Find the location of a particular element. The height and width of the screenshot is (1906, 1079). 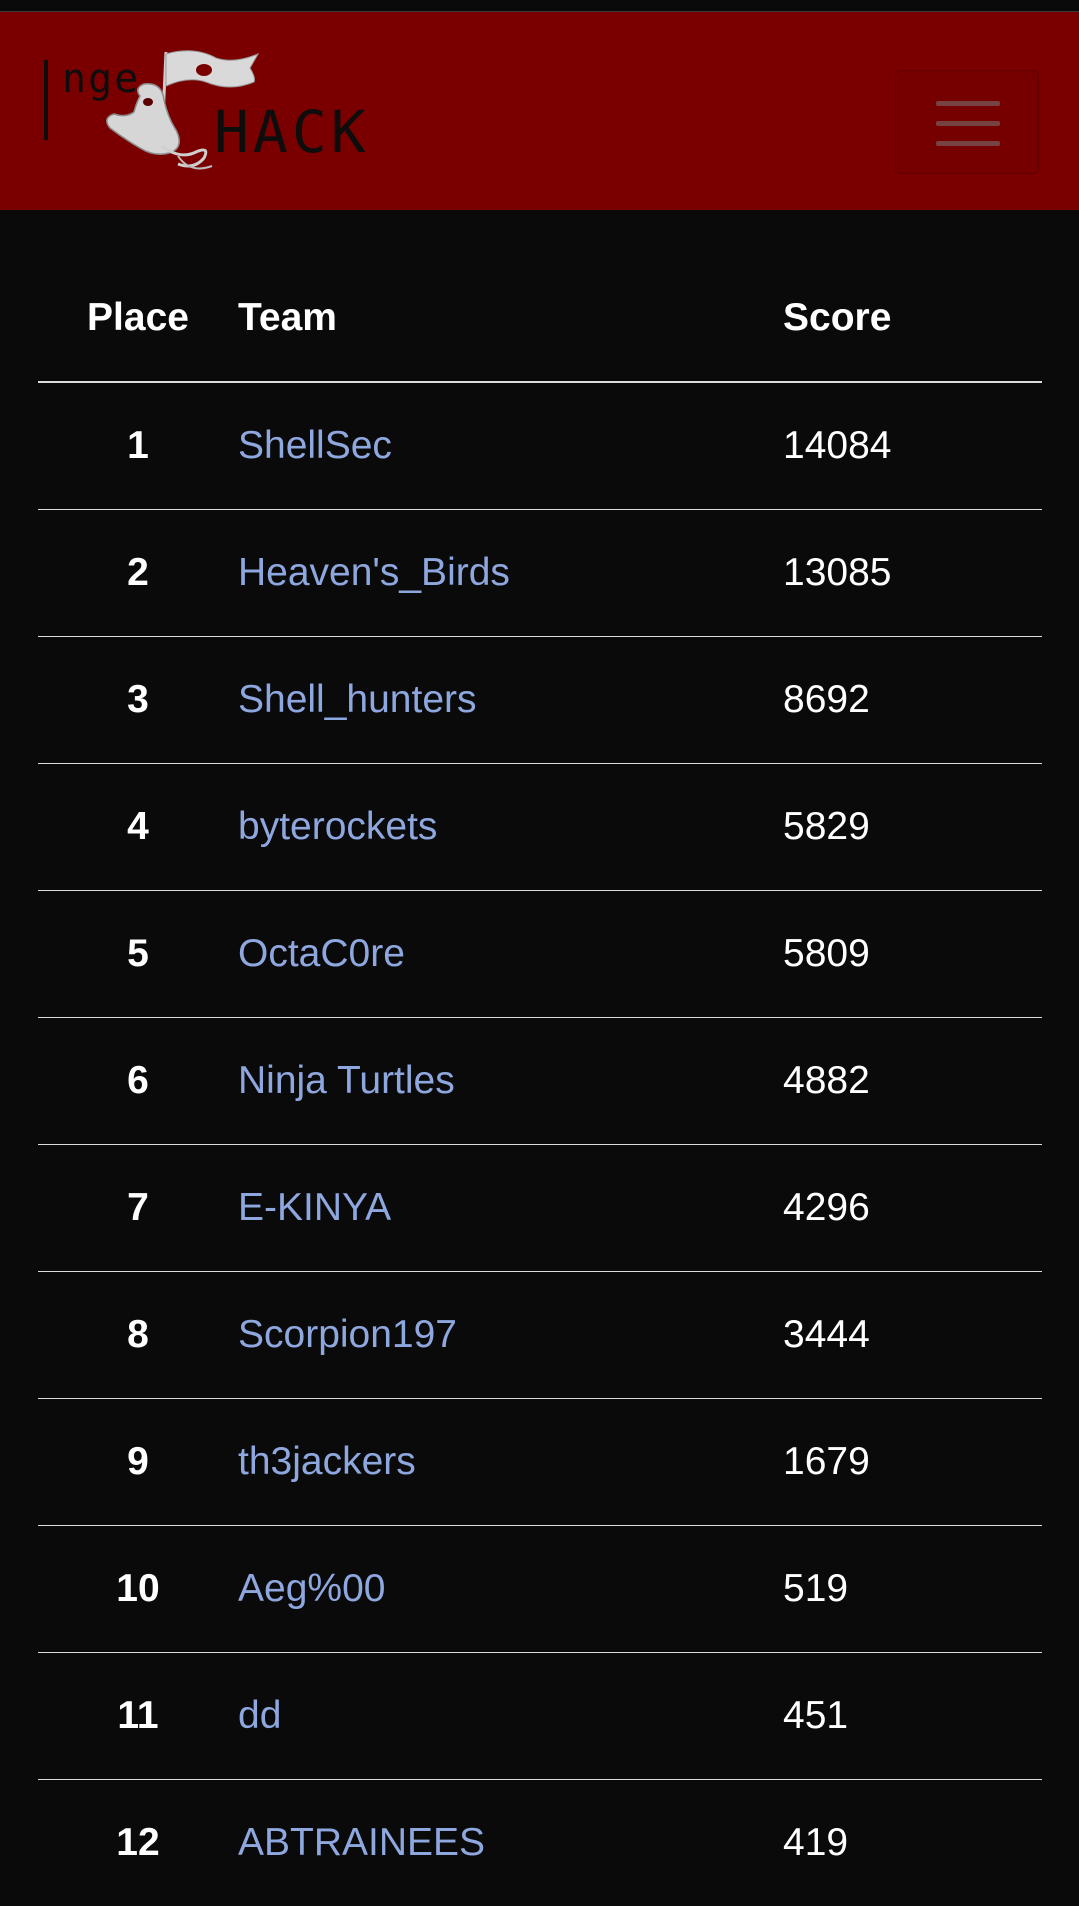

team-link: OctaC0re is located at coordinates (321, 953).